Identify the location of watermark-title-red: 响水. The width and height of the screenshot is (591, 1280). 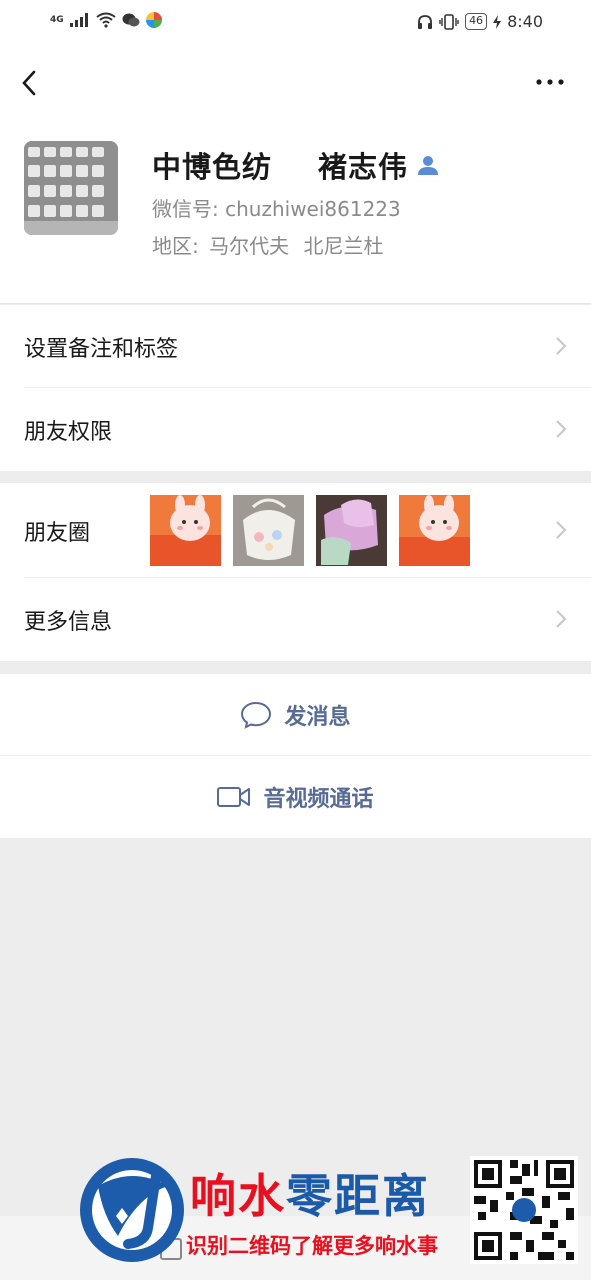
(238, 1196).